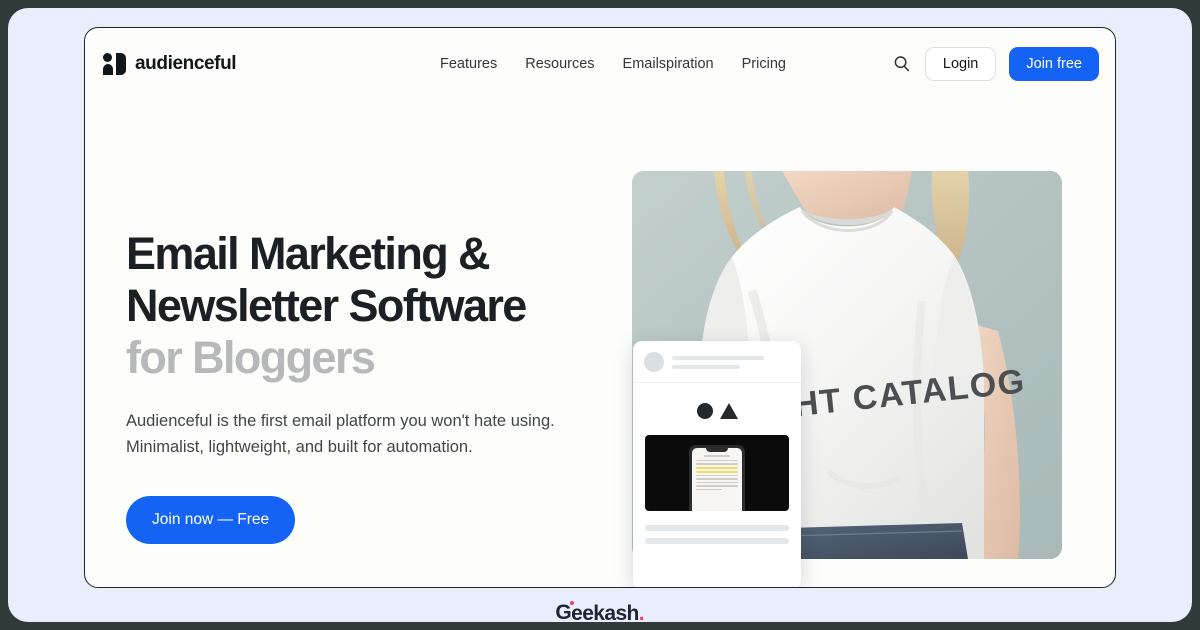  Describe the element at coordinates (1054, 64) in the screenshot. I see `join-free-button: Join free` at that location.